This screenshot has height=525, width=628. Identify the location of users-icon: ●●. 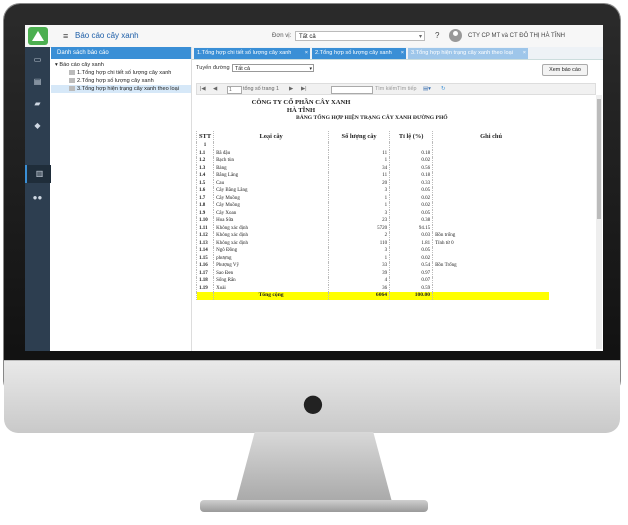
(37, 198).